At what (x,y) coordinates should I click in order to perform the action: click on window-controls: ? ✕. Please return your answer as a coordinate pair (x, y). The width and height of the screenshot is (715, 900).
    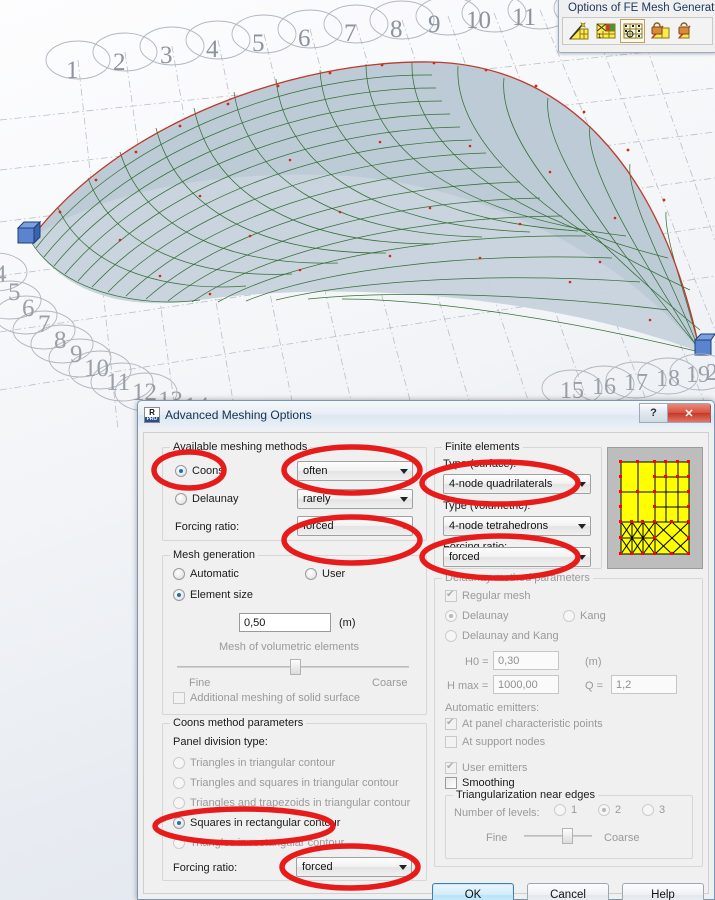
    Looking at the image, I should click on (675, 413).